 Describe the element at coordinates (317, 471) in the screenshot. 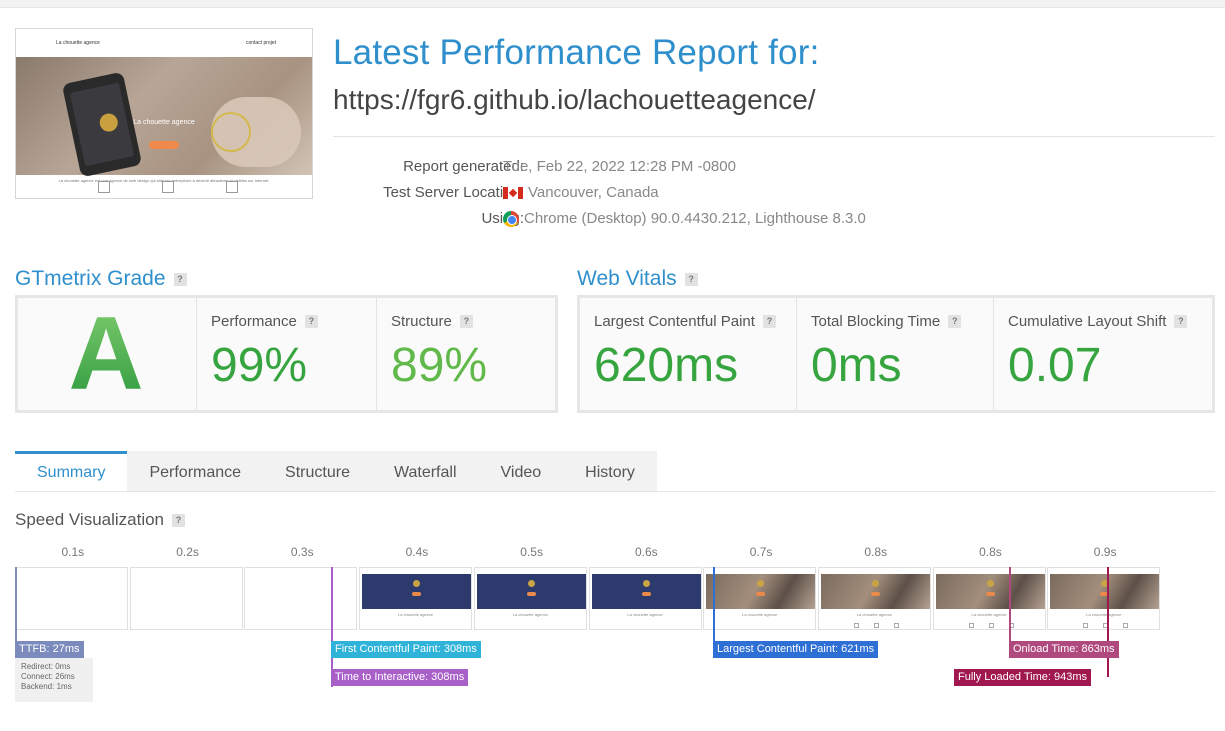

I see `tab-structure: Structure` at that location.